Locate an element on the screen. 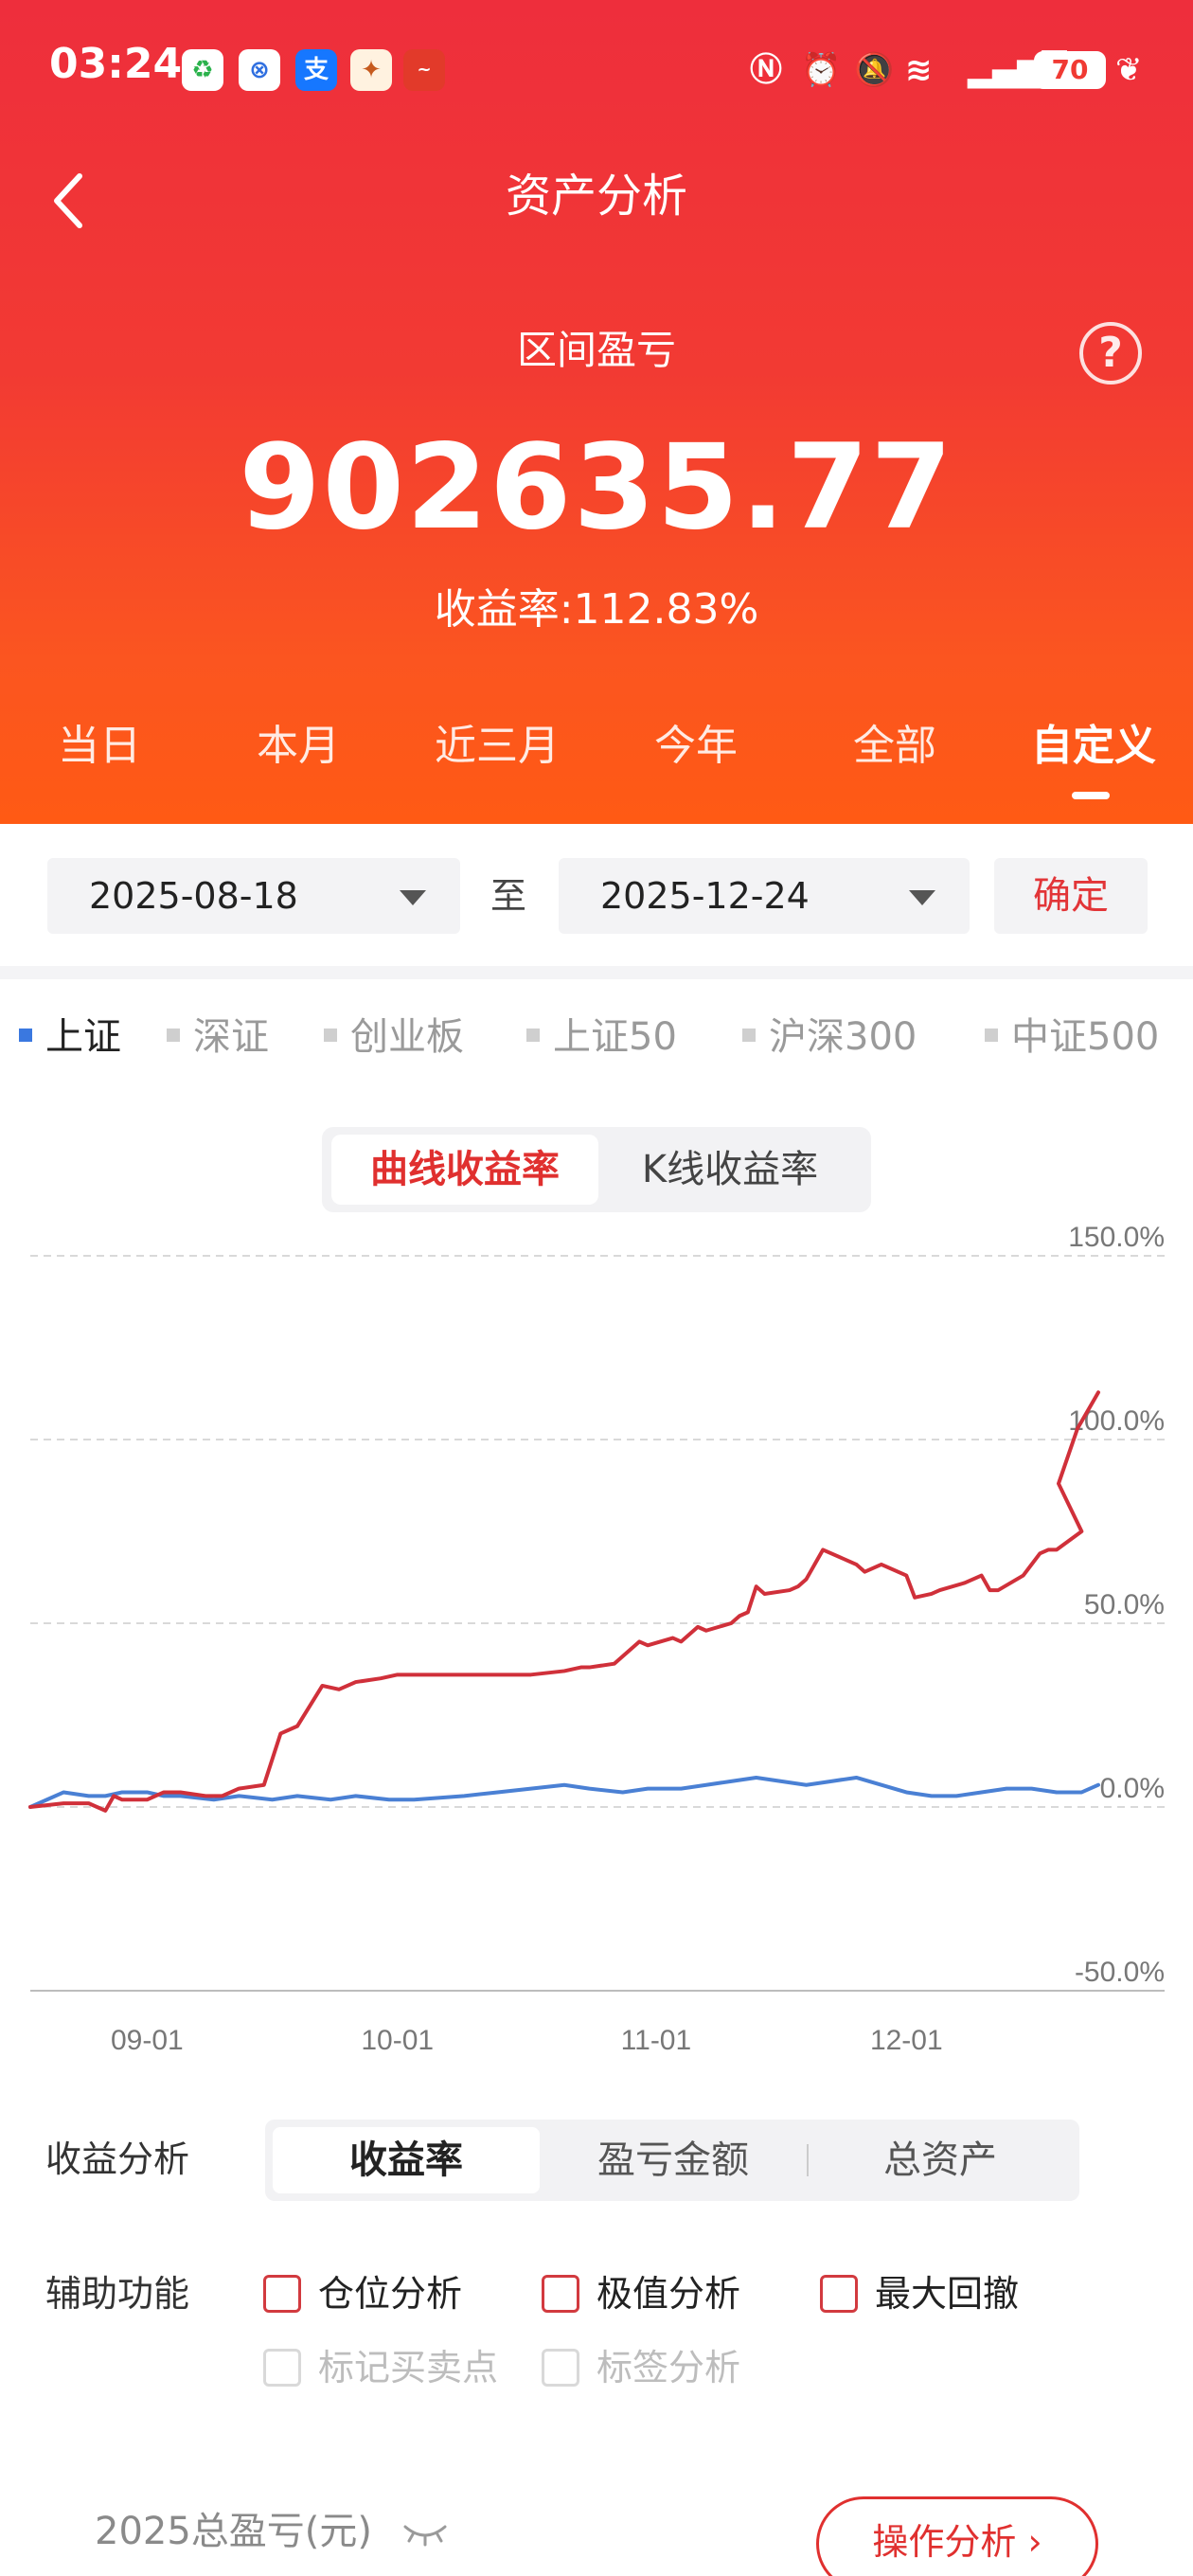 This screenshot has width=1193, height=2576. notification-app-icon: ⊗ is located at coordinates (259, 70).